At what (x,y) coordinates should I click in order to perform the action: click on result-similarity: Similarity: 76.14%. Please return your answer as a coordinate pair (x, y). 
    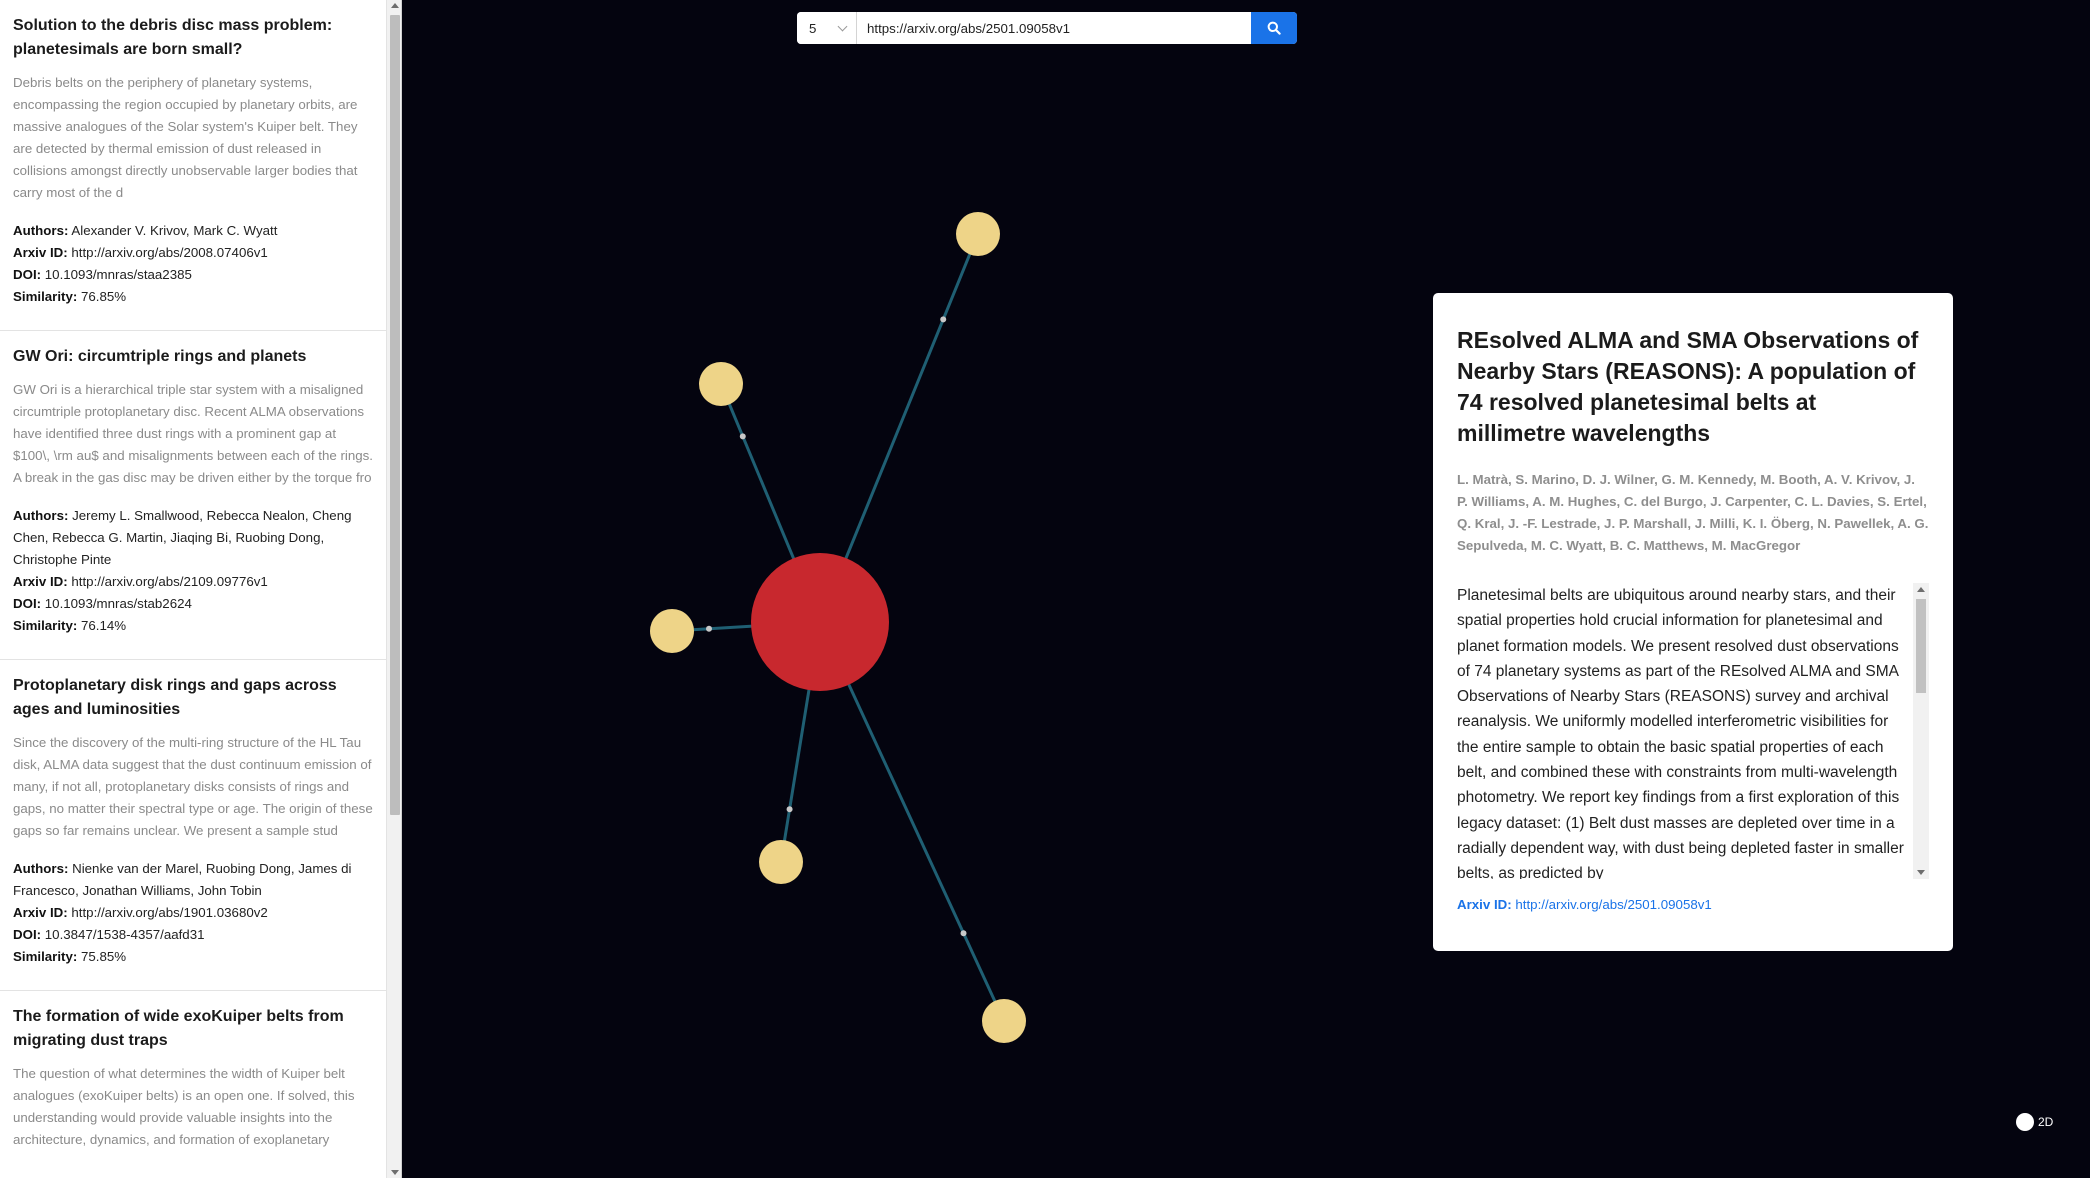
    Looking at the image, I should click on (70, 625).